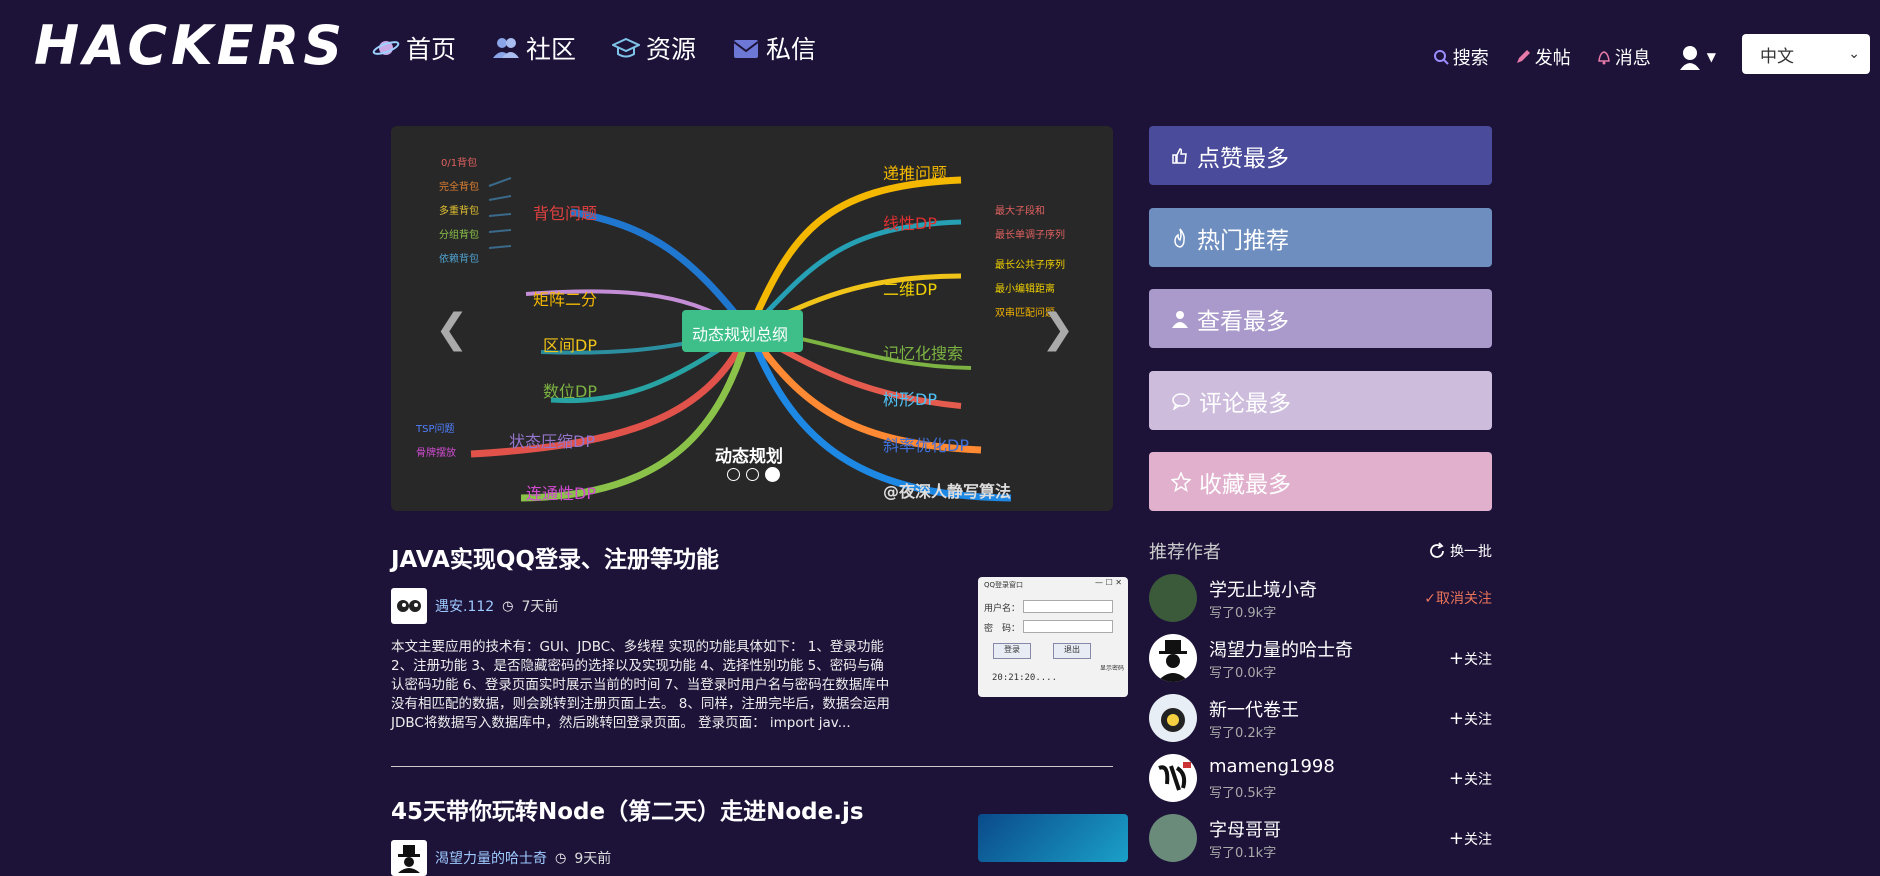  What do you see at coordinates (1320, 155) in the screenshot?
I see `most-liked-button: 点赞最多` at bounding box center [1320, 155].